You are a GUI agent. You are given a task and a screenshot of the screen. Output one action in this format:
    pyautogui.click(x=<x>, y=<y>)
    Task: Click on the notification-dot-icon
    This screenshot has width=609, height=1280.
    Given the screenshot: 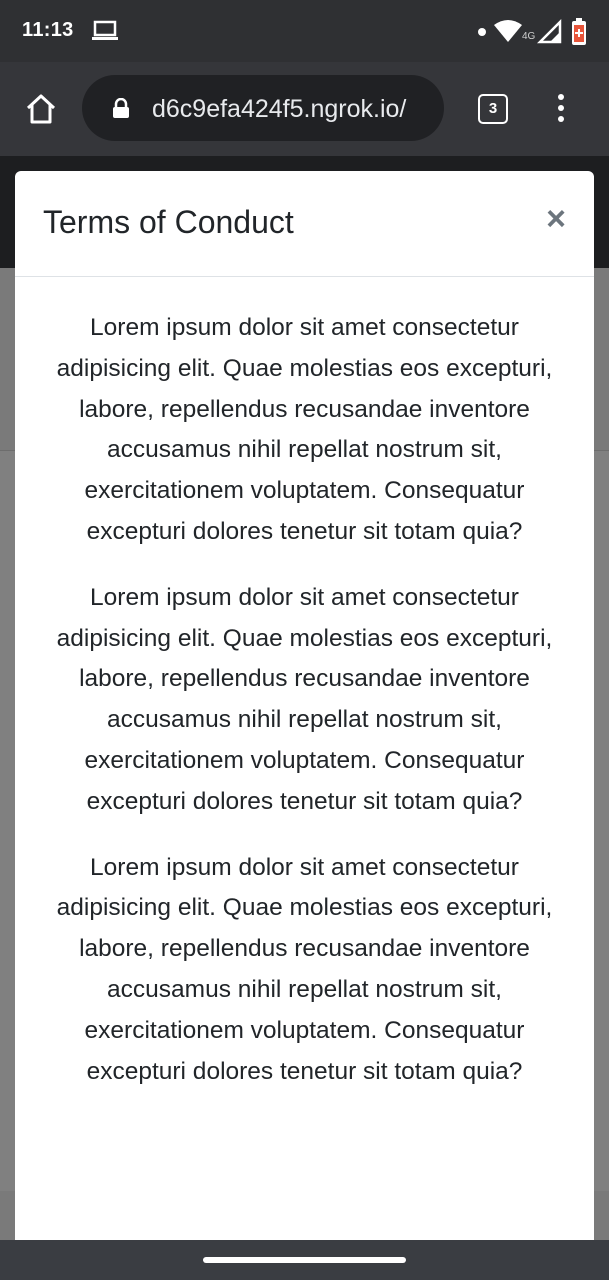 What is the action you would take?
    pyautogui.click(x=482, y=32)
    